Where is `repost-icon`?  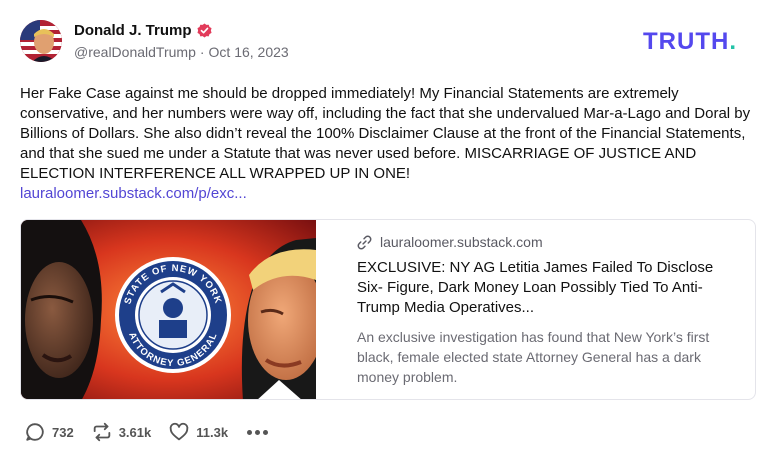 repost-icon is located at coordinates (101, 432).